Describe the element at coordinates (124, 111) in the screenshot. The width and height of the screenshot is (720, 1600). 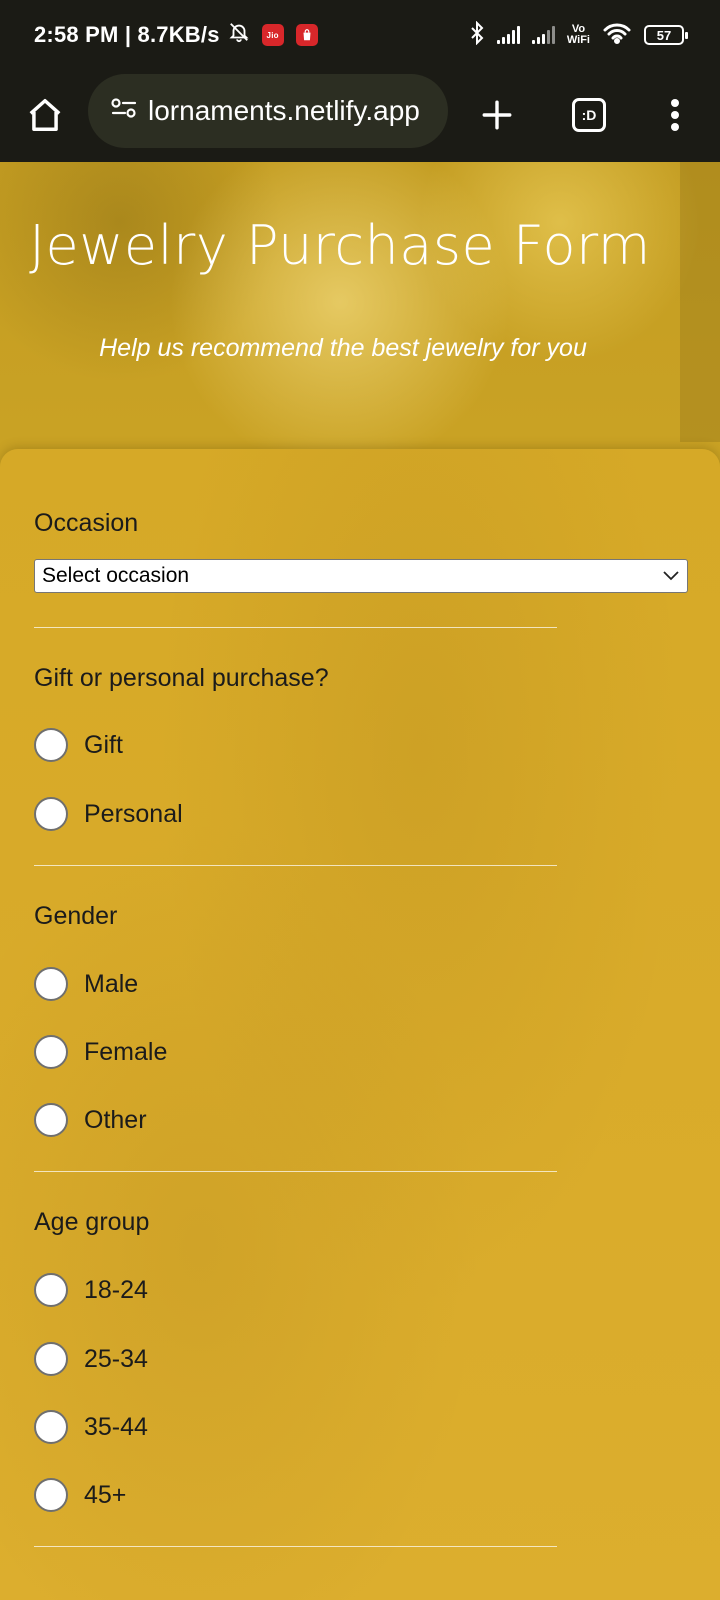
I see `site-settings-icon` at that location.